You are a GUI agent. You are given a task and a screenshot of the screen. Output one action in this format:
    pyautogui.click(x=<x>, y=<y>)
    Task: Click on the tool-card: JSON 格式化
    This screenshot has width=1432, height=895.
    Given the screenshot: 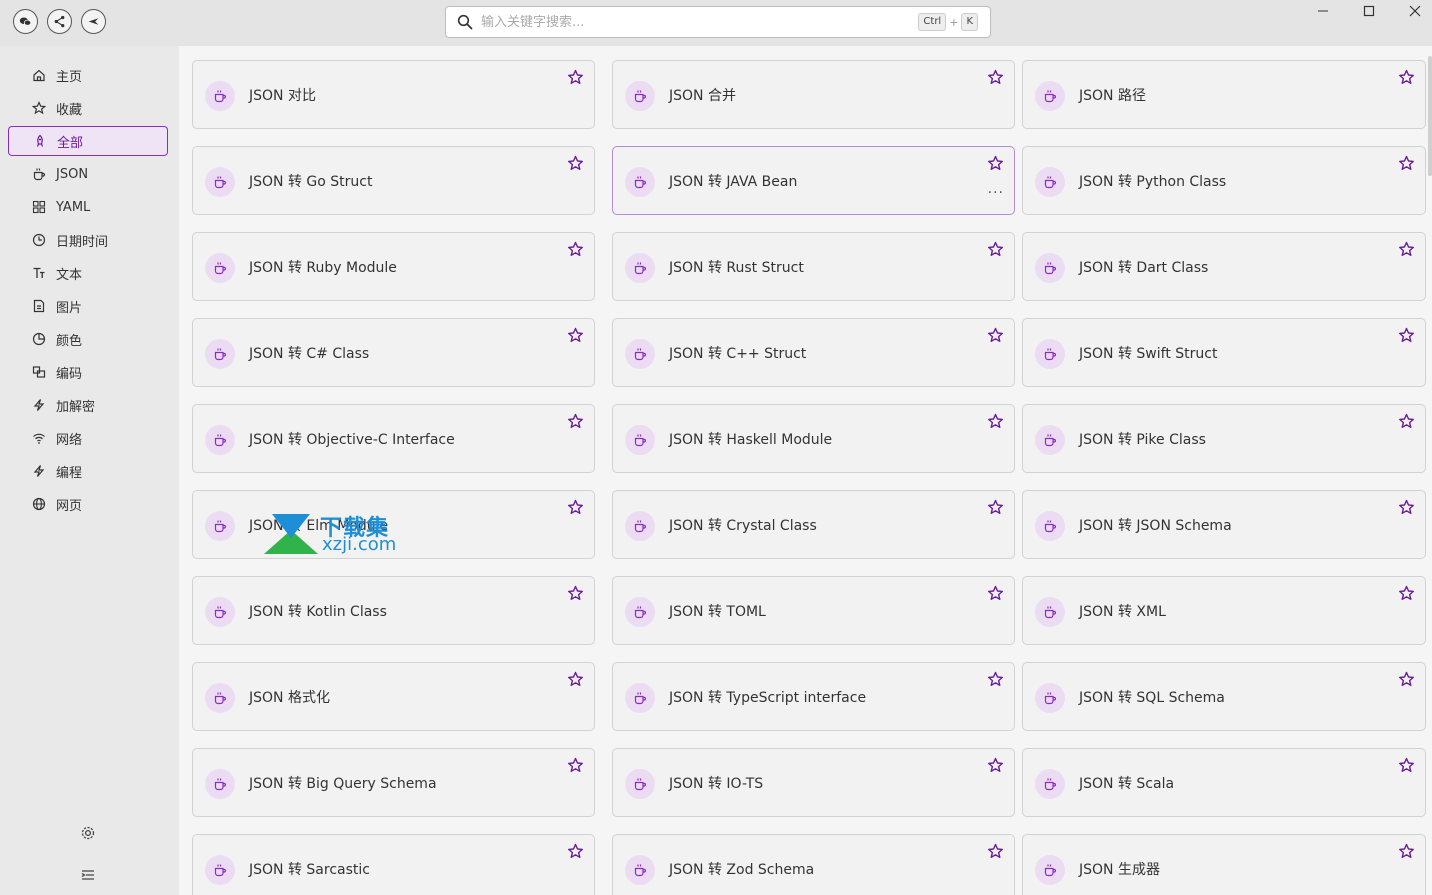 What is the action you would take?
    pyautogui.click(x=393, y=696)
    